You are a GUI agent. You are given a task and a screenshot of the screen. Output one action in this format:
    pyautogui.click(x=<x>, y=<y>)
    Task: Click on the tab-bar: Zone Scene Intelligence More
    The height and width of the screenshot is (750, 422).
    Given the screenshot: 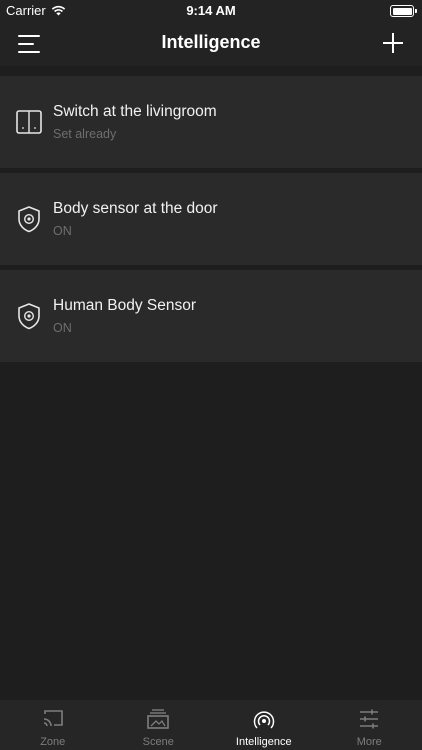 What is the action you would take?
    pyautogui.click(x=211, y=725)
    